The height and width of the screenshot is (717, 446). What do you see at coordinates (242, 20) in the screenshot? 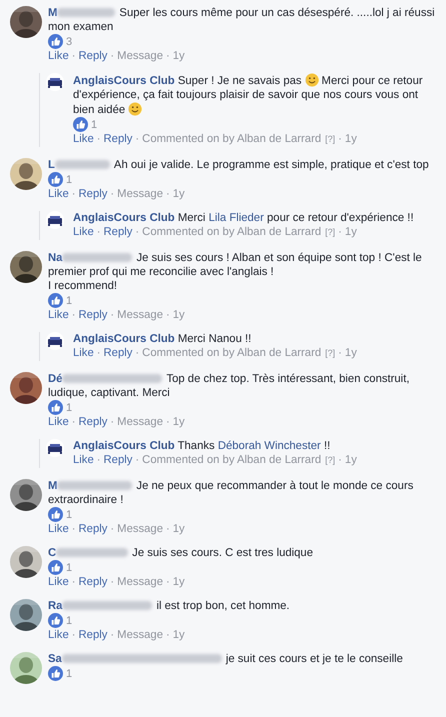
I see `comment-text: M Super les cours même pour un cas désespéré. .....lol j ai réussi mon examen` at bounding box center [242, 20].